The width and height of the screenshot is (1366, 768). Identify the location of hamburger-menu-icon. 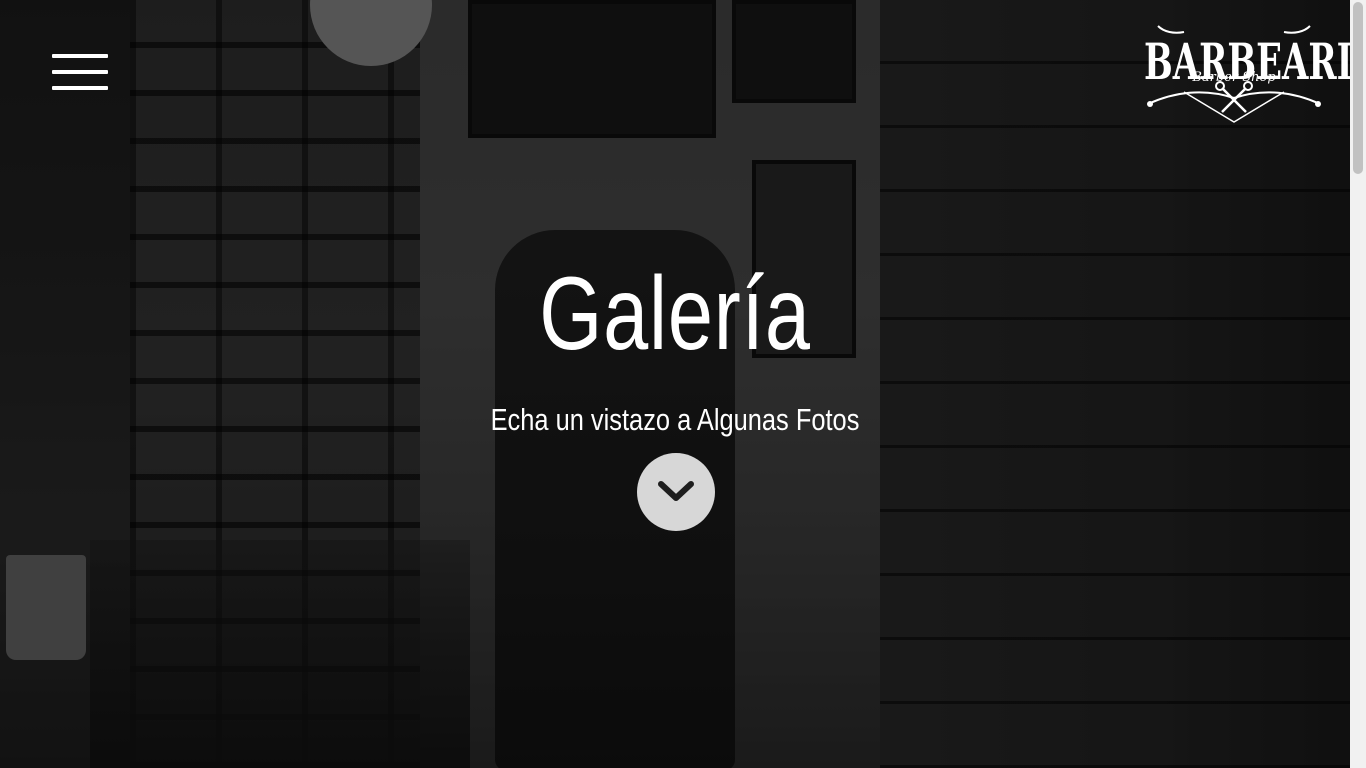
(80, 73).